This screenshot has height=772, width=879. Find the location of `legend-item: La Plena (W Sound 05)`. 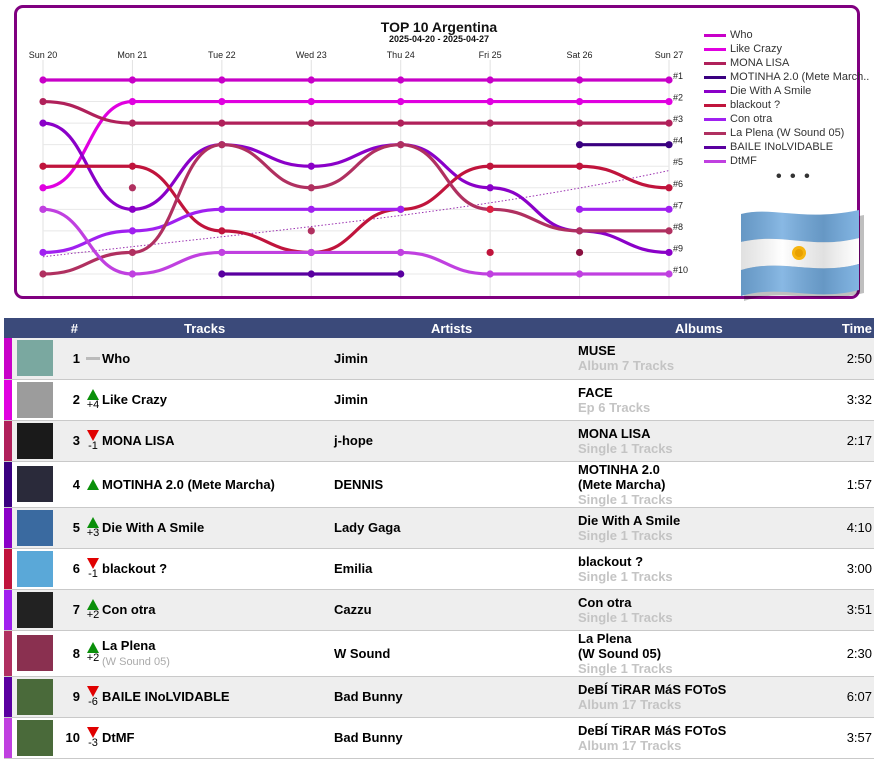

legend-item: La Plena (W Sound 05) is located at coordinates (786, 133).